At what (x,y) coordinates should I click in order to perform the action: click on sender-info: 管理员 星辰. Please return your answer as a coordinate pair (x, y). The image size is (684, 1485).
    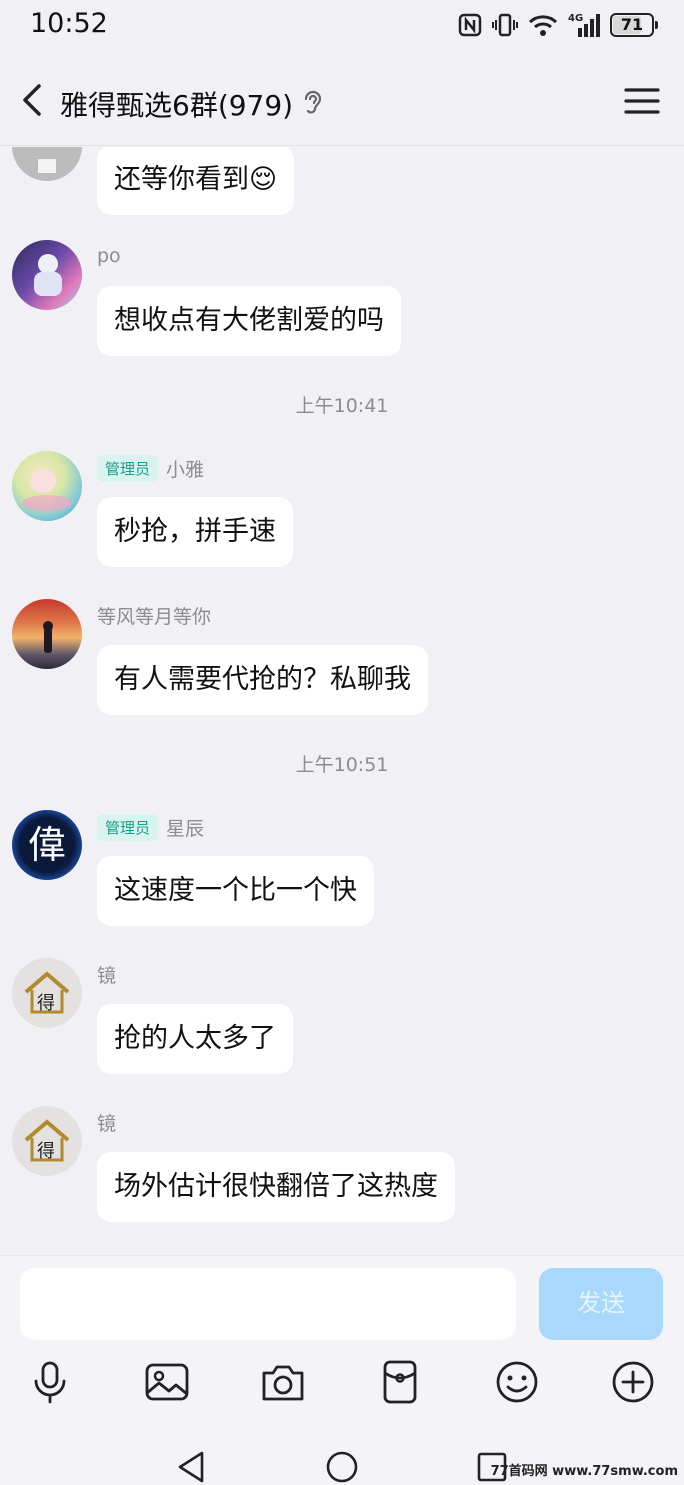
    Looking at the image, I should click on (150, 827).